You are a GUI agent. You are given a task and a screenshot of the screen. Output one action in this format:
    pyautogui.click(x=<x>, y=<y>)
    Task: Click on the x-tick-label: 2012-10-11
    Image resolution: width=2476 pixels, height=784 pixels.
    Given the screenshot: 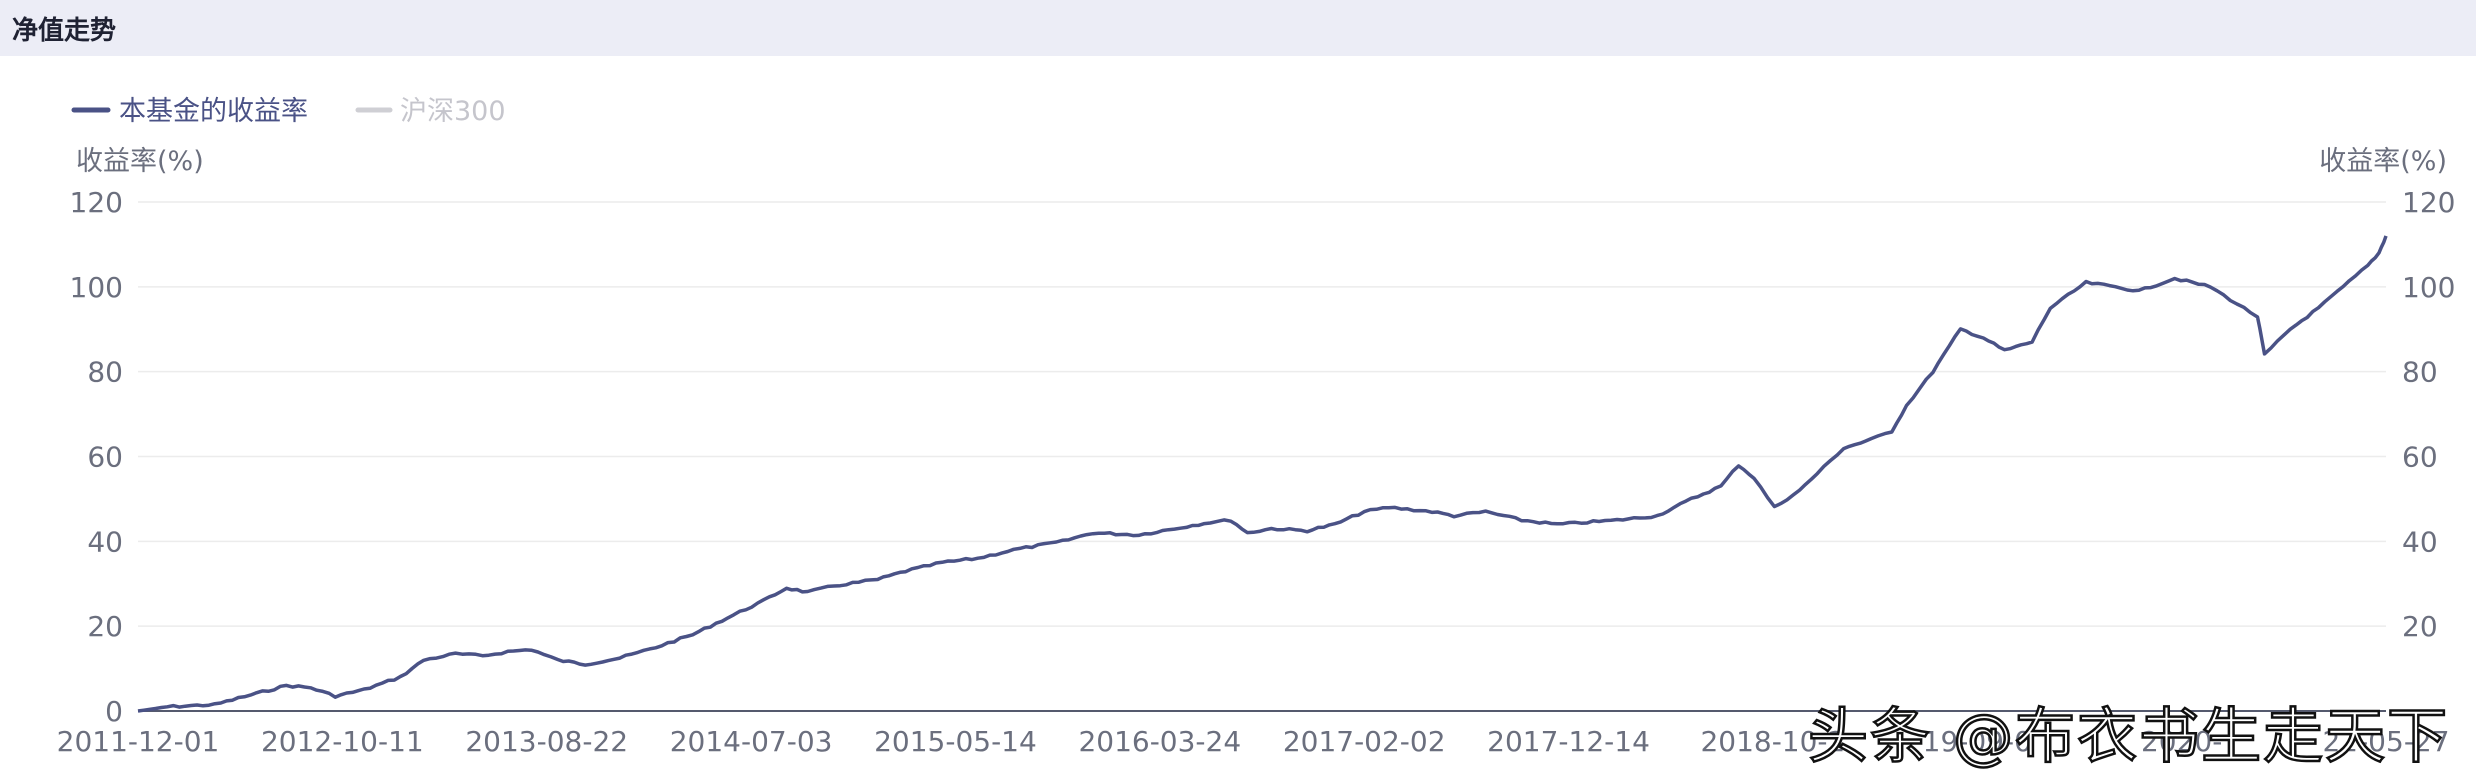 What is the action you would take?
    pyautogui.click(x=342, y=741)
    